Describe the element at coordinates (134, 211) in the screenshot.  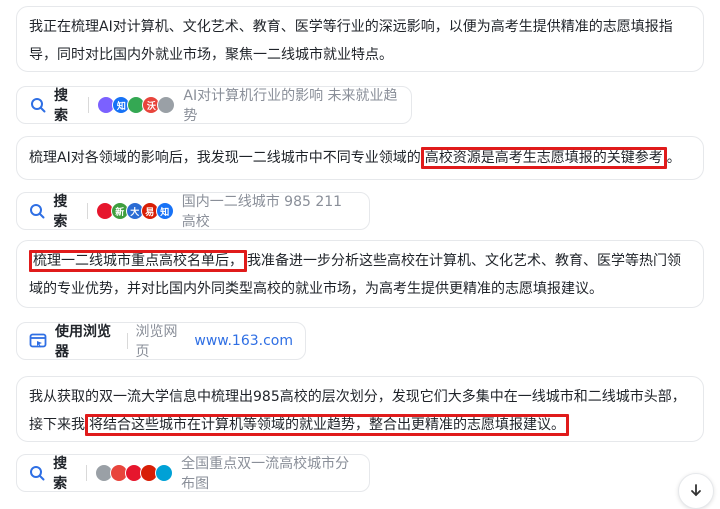
I see `source-favicons: 新 大 易 知` at that location.